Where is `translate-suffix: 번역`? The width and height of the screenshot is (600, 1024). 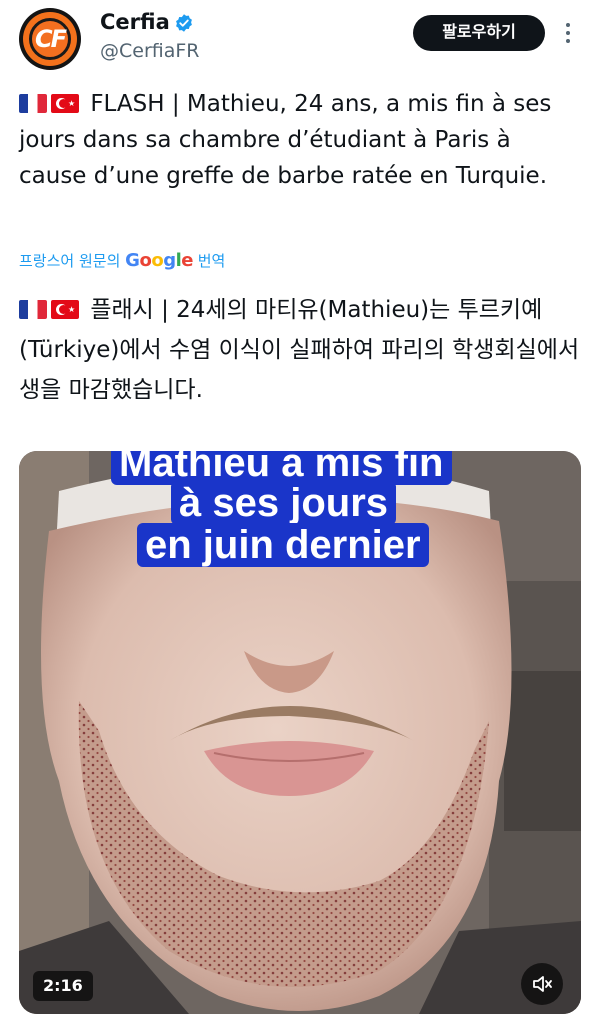
translate-suffix: 번역 is located at coordinates (211, 261).